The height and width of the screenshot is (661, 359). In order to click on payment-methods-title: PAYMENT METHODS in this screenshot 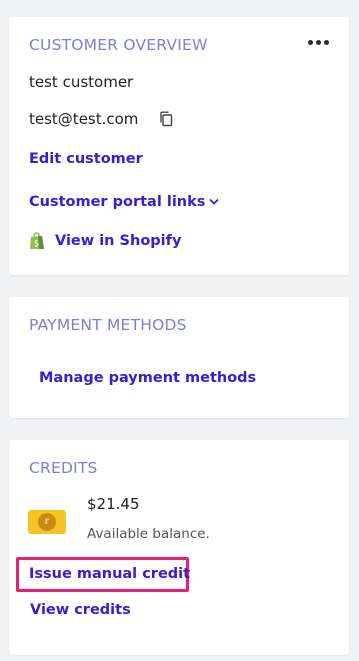, I will do `click(108, 325)`.